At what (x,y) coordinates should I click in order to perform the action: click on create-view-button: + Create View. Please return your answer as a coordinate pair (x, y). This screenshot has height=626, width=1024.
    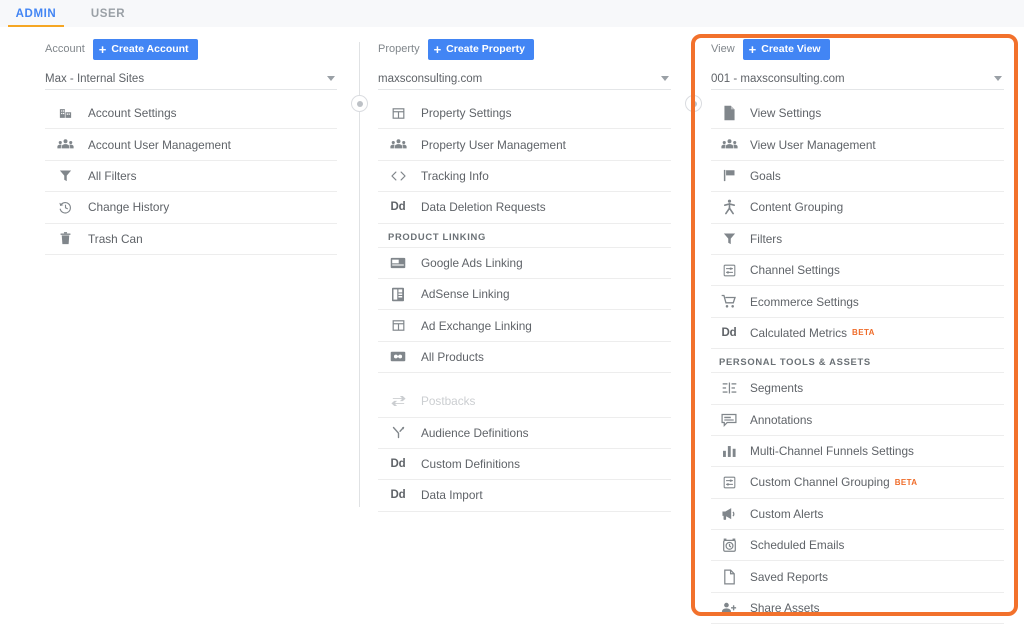
    Looking at the image, I should click on (786, 49).